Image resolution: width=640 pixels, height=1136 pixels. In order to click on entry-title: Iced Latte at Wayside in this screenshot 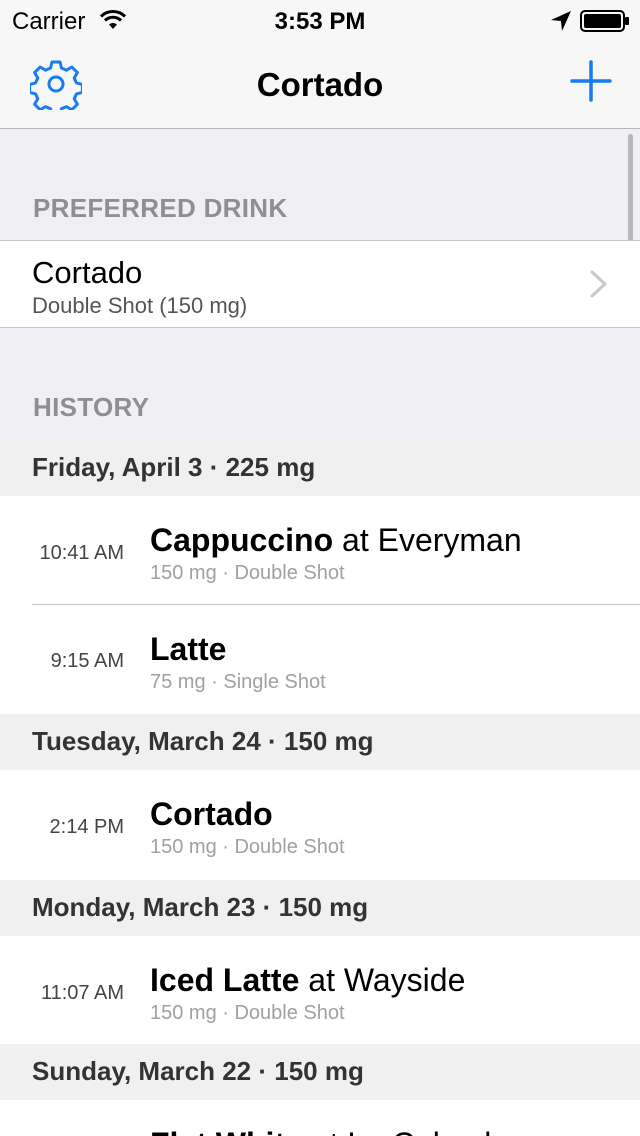, I will do `click(307, 980)`.